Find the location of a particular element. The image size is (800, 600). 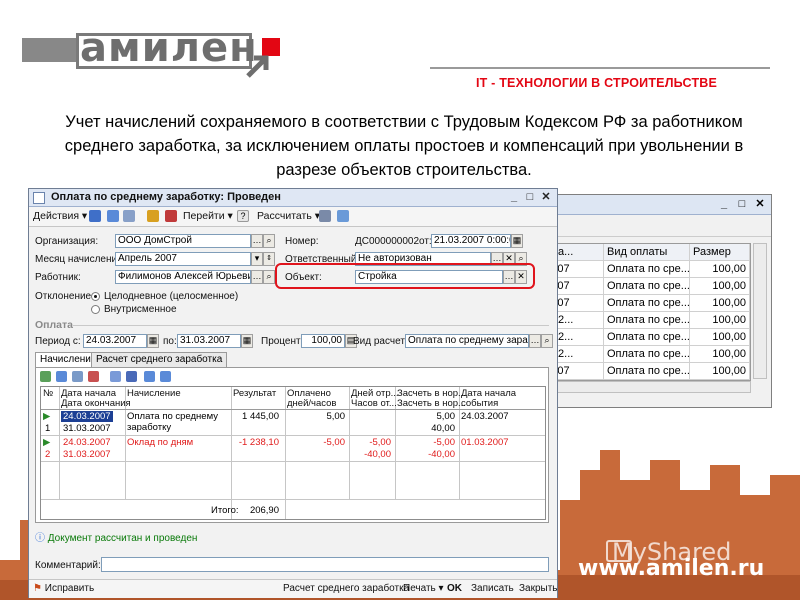

radio-whole-day is located at coordinates (95, 296).